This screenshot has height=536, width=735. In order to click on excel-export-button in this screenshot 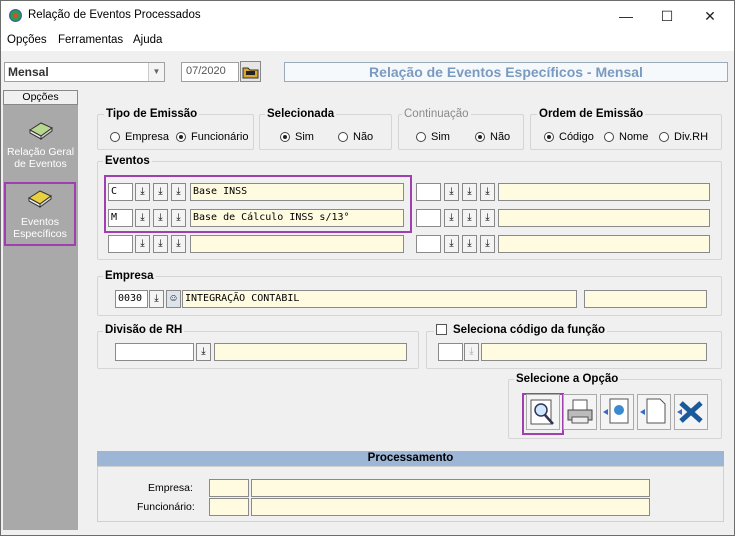, I will do `click(691, 412)`.